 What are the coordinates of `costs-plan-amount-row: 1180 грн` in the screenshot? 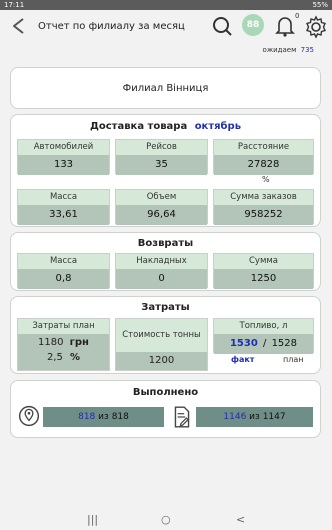 It's located at (63, 342).